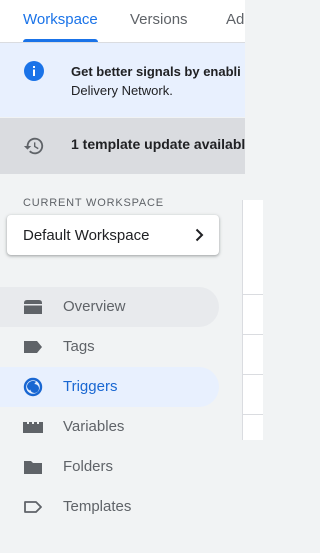 This screenshot has height=553, width=320. Describe the element at coordinates (94, 306) in the screenshot. I see `sidebar-item-label: Overview` at that location.